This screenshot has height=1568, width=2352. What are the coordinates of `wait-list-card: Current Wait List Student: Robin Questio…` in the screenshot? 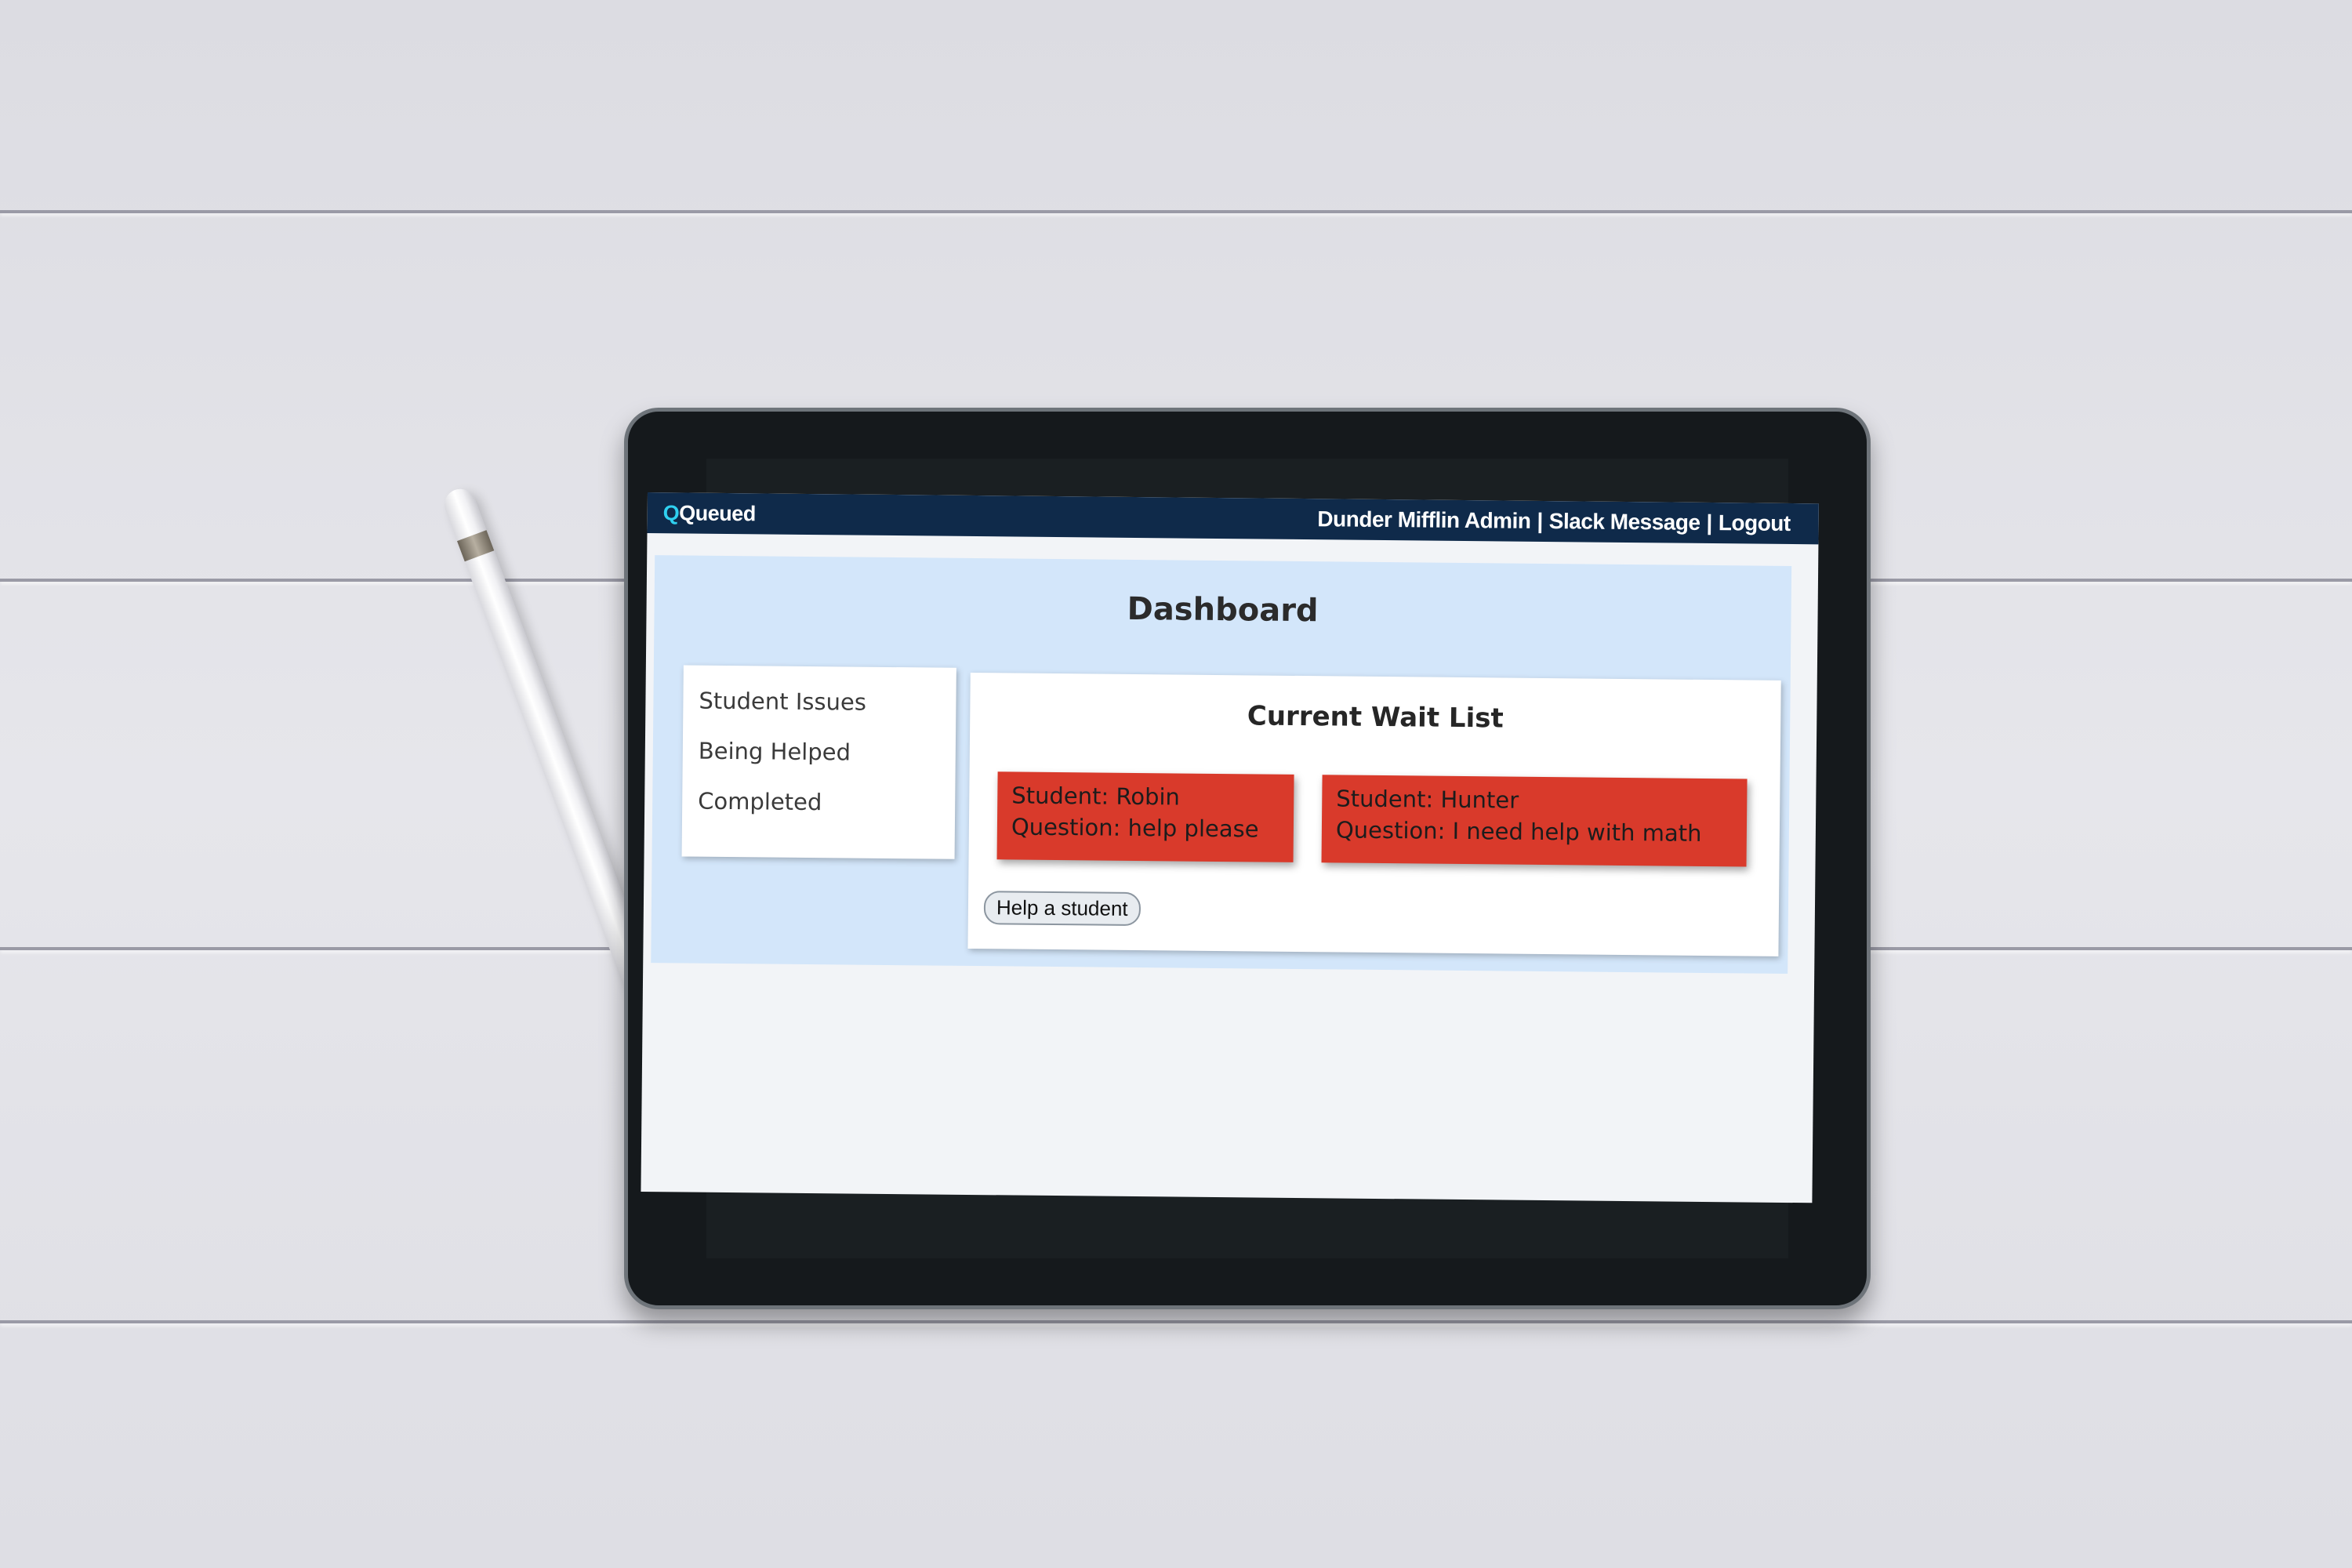 It's located at (1374, 814).